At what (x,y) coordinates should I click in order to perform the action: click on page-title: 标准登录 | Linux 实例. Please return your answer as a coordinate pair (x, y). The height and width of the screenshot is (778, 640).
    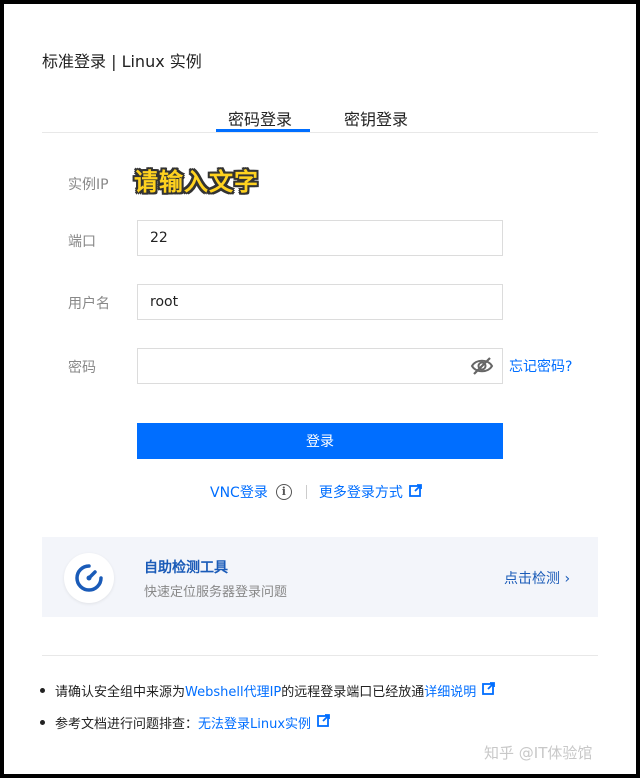
    Looking at the image, I should click on (122, 61).